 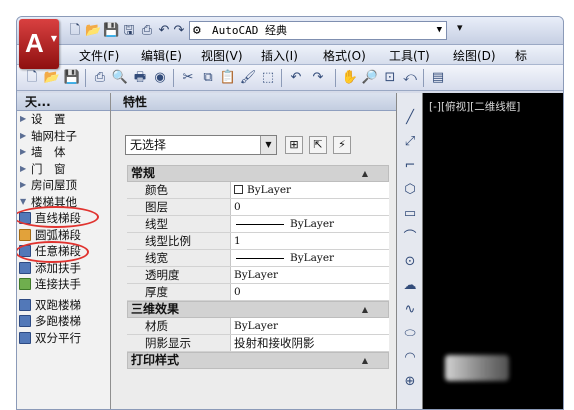 What do you see at coordinates (140, 78) in the screenshot?
I see `publish-icon: 🖶` at bounding box center [140, 78].